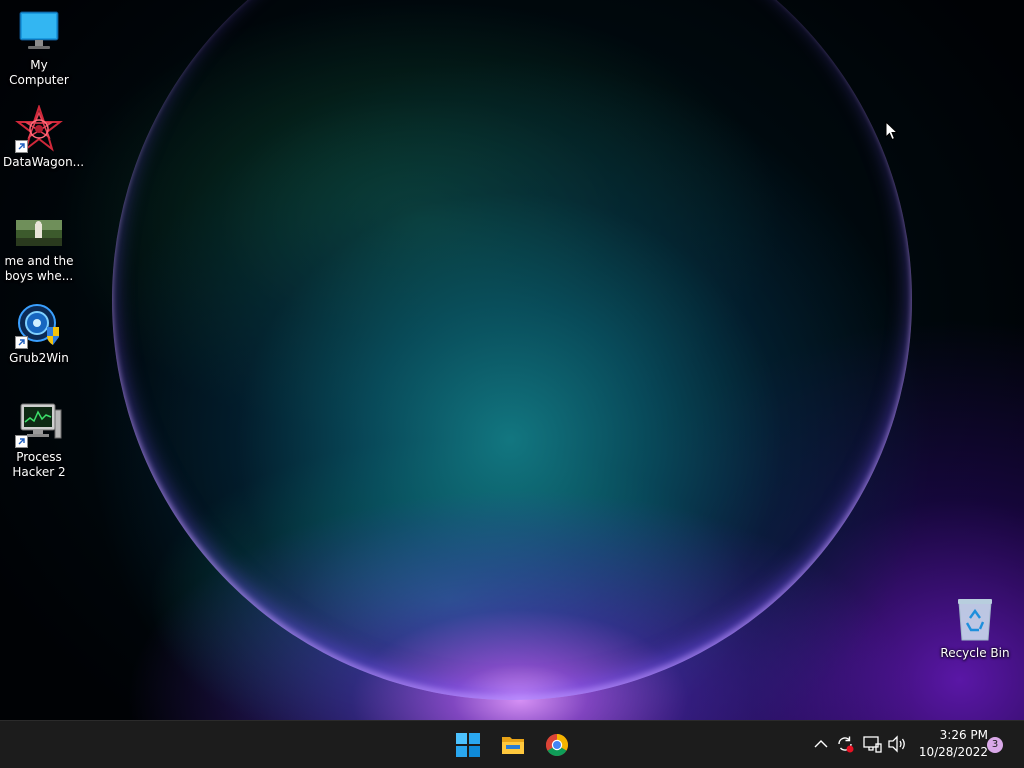  What do you see at coordinates (39, 464) in the screenshot?
I see `desktop-icon-label: Process Hacker 2` at bounding box center [39, 464].